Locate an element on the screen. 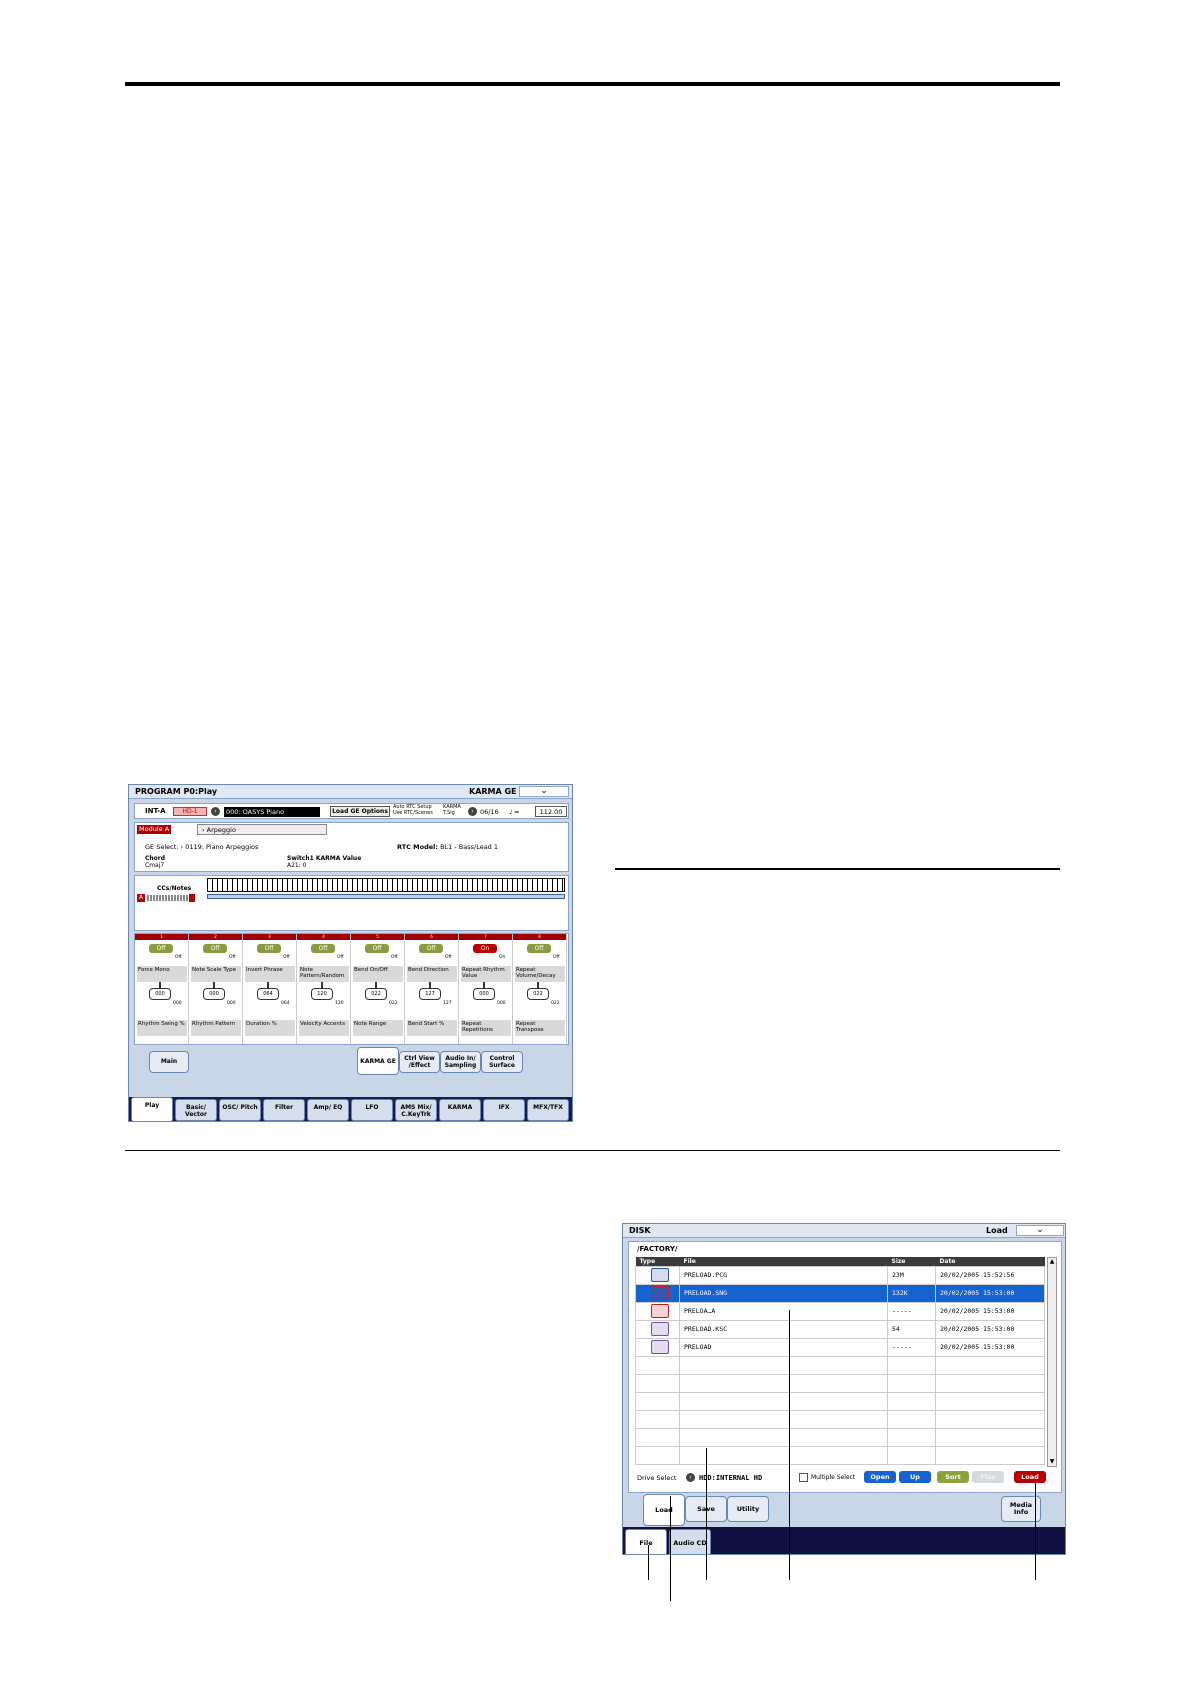 The image size is (1190, 1684). cell-knob: 120 is located at coordinates (322, 994).